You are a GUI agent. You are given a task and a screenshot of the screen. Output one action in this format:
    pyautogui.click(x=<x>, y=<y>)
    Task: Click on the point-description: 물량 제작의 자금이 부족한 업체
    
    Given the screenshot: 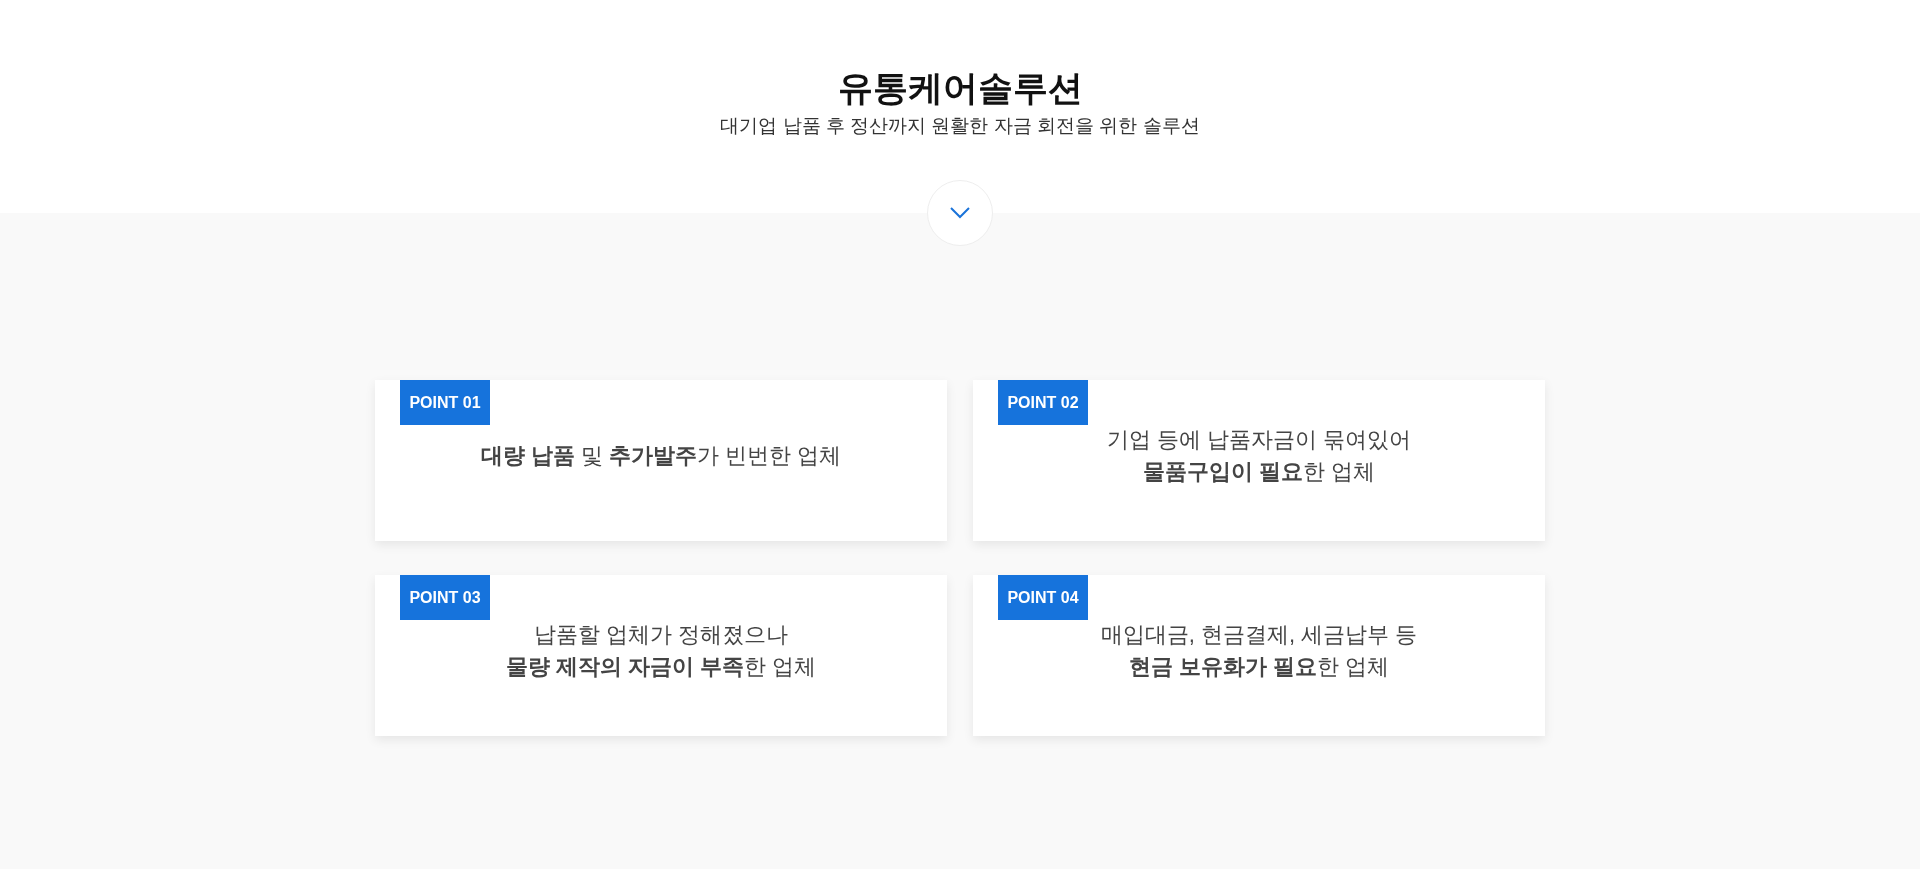 What is the action you would take?
    pyautogui.click(x=661, y=666)
    